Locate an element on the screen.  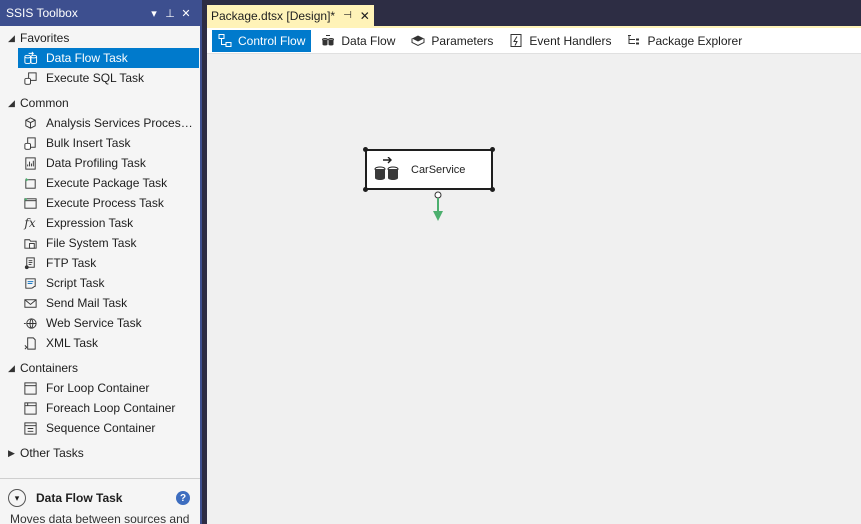
item-label: Execute SQL Task is located at coordinates (95, 78).